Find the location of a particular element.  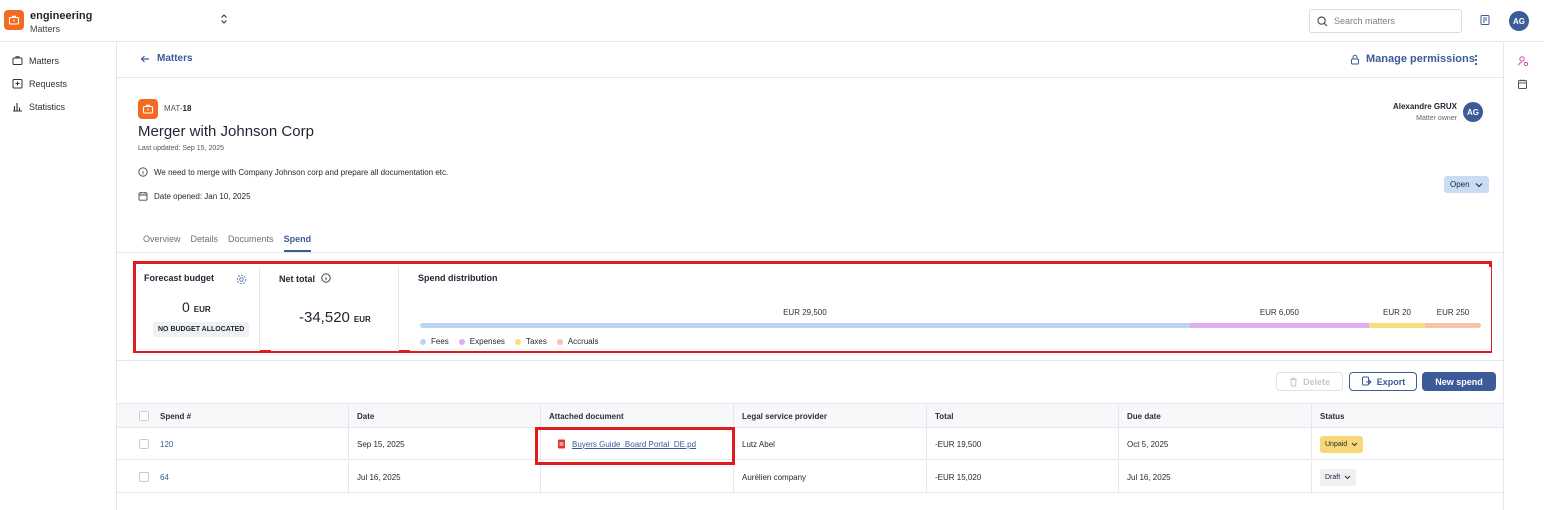

trash-icon is located at coordinates (1293, 381).